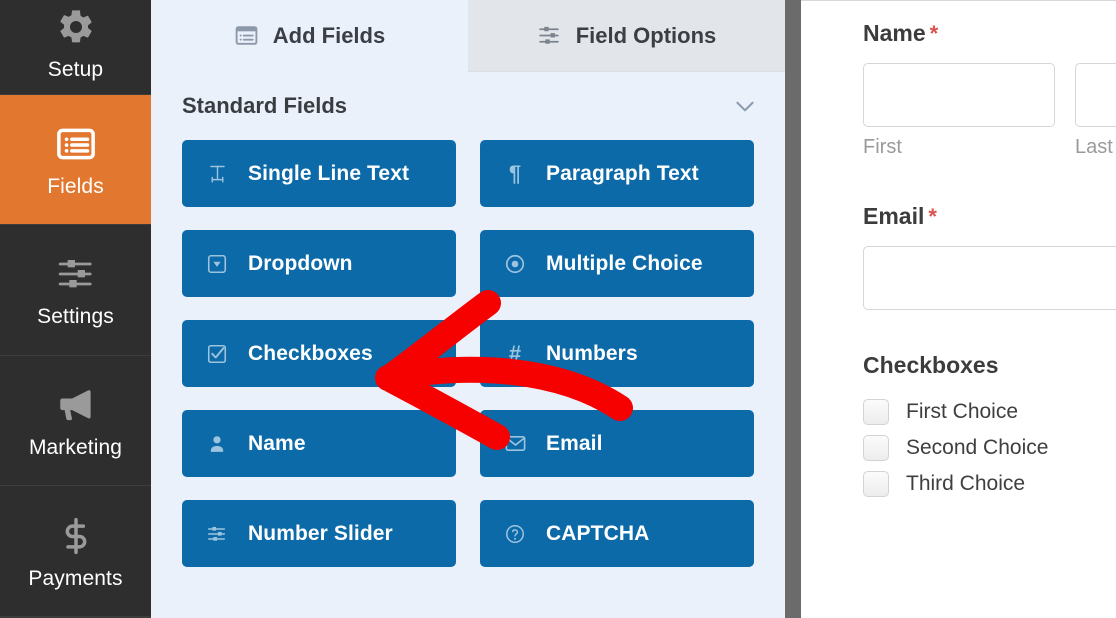 The width and height of the screenshot is (1116, 618). What do you see at coordinates (592, 353) in the screenshot?
I see `field-button-label: Numbers` at bounding box center [592, 353].